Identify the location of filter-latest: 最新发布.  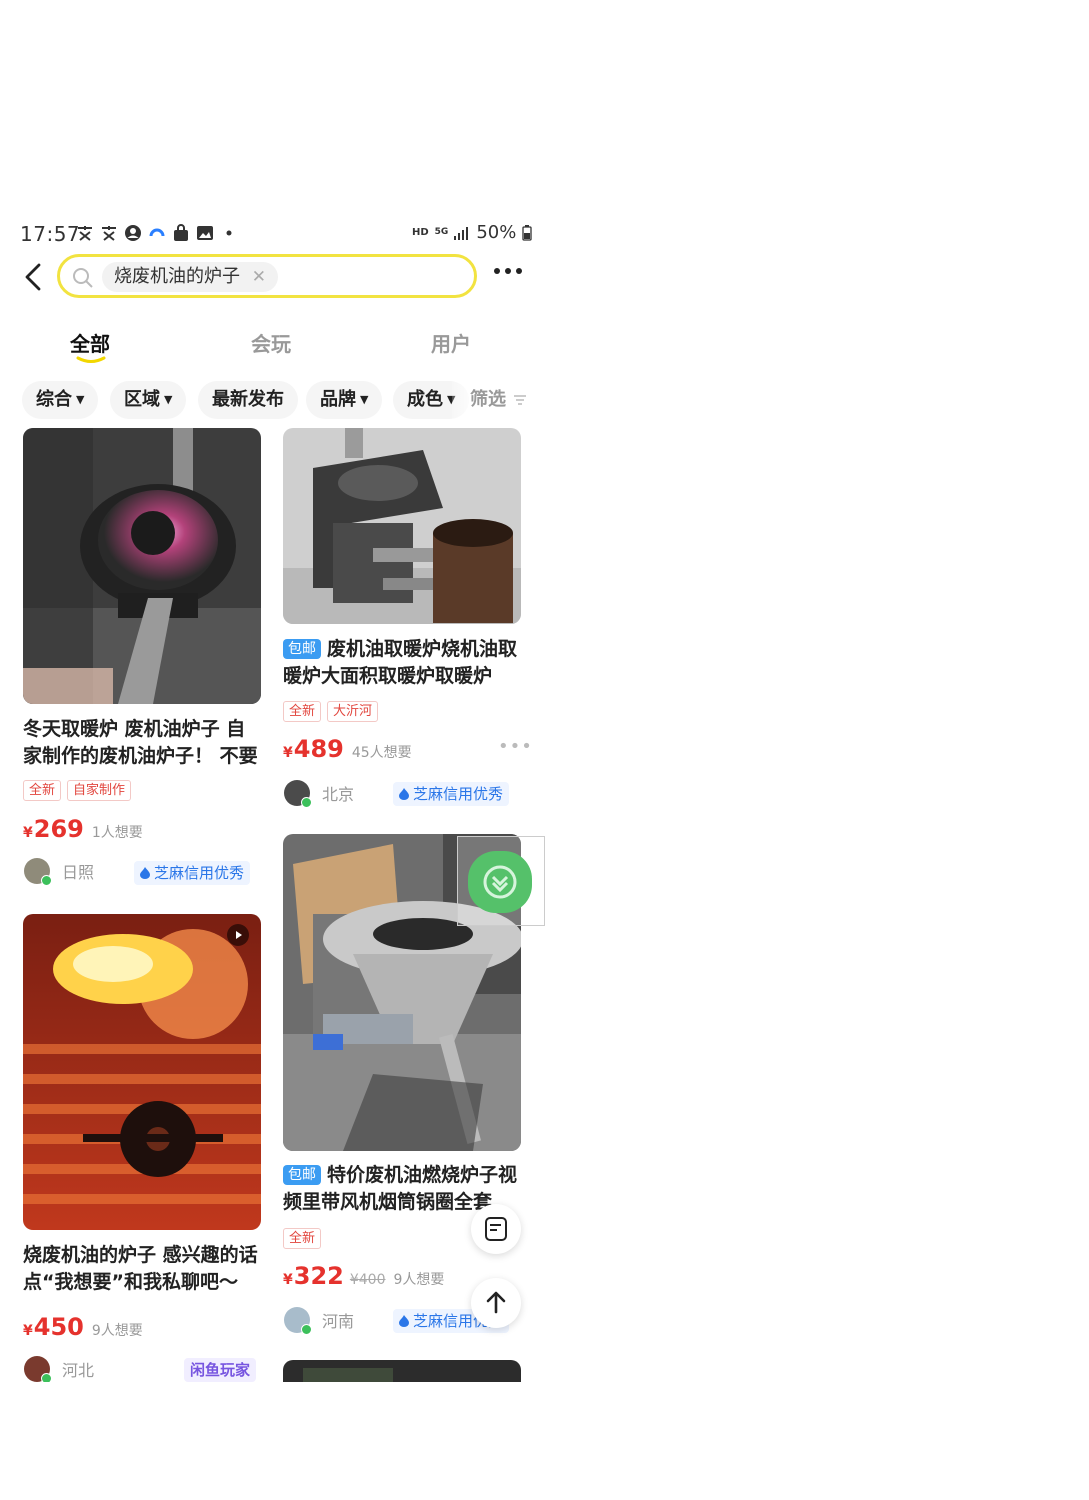
(248, 400).